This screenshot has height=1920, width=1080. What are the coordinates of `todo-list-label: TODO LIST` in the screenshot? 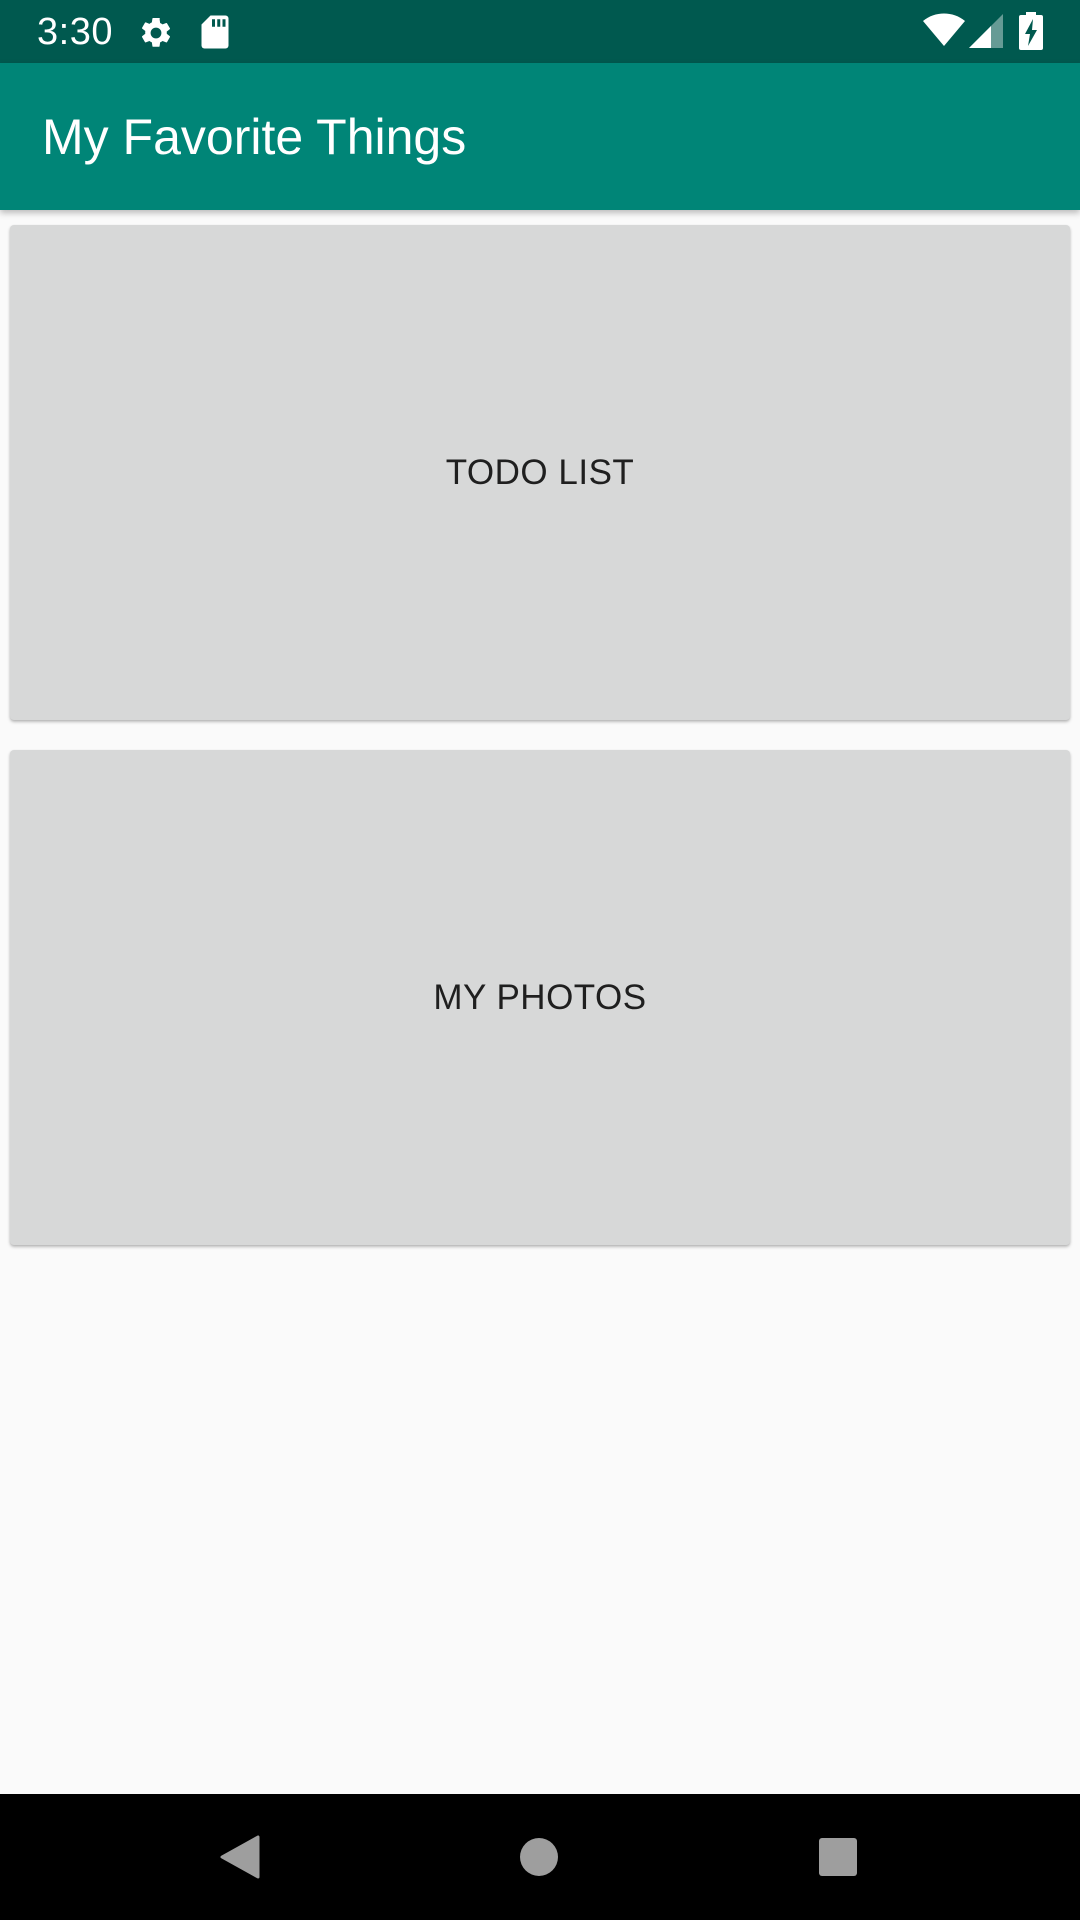 It's located at (540, 472).